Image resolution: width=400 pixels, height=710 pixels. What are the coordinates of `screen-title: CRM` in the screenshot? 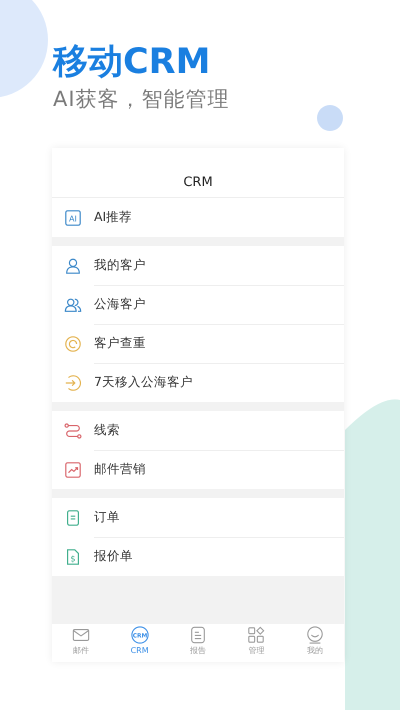 It's located at (198, 182).